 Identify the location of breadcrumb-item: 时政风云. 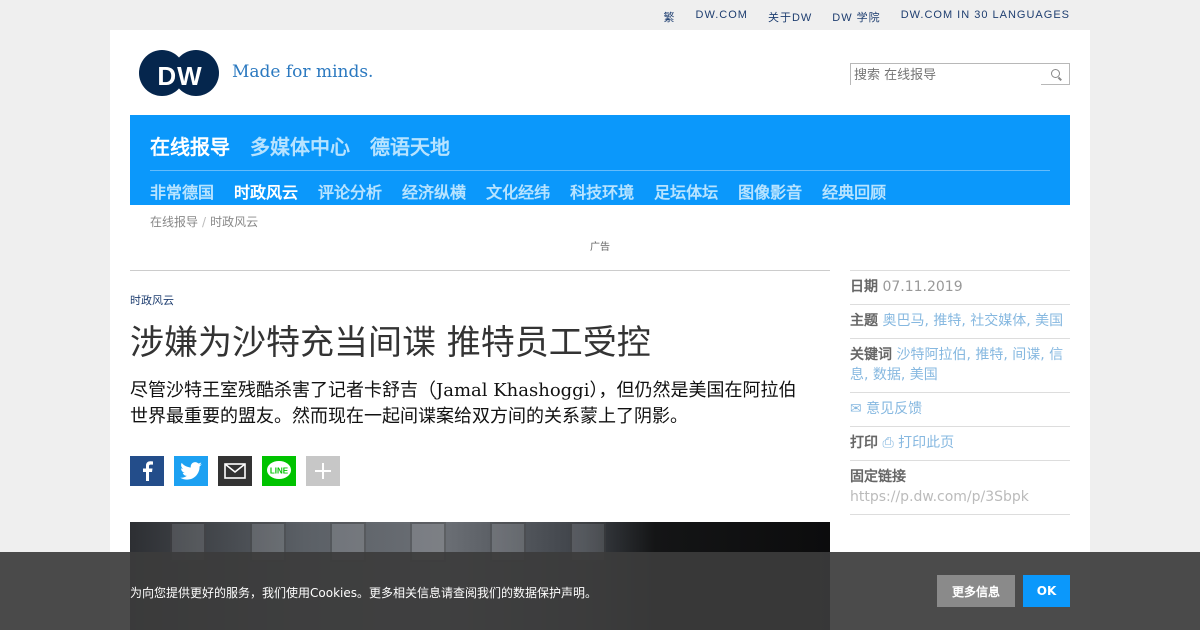
(234, 222).